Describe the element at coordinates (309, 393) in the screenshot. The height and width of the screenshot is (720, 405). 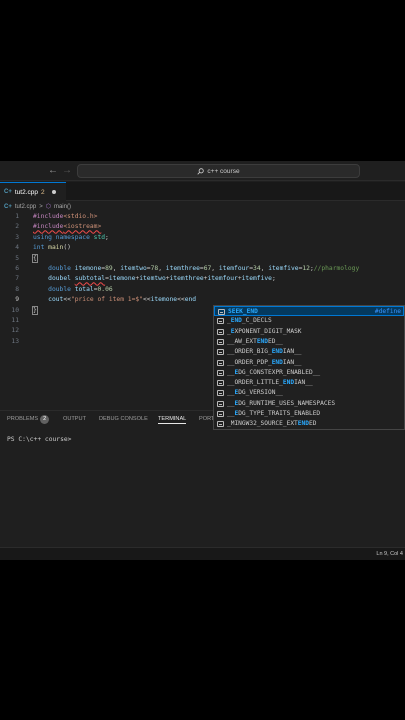
I see `suggestion-item: __EDG_VERSION__` at that location.